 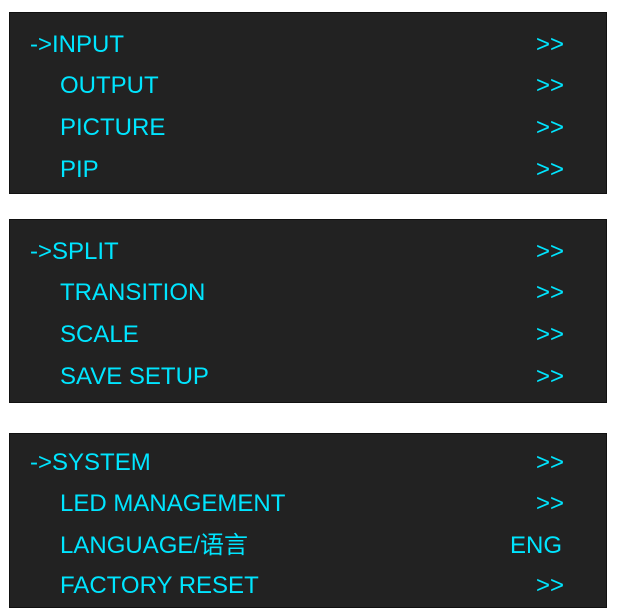 I want to click on menu-item-split: ->SPLIT >>, so click(x=308, y=252).